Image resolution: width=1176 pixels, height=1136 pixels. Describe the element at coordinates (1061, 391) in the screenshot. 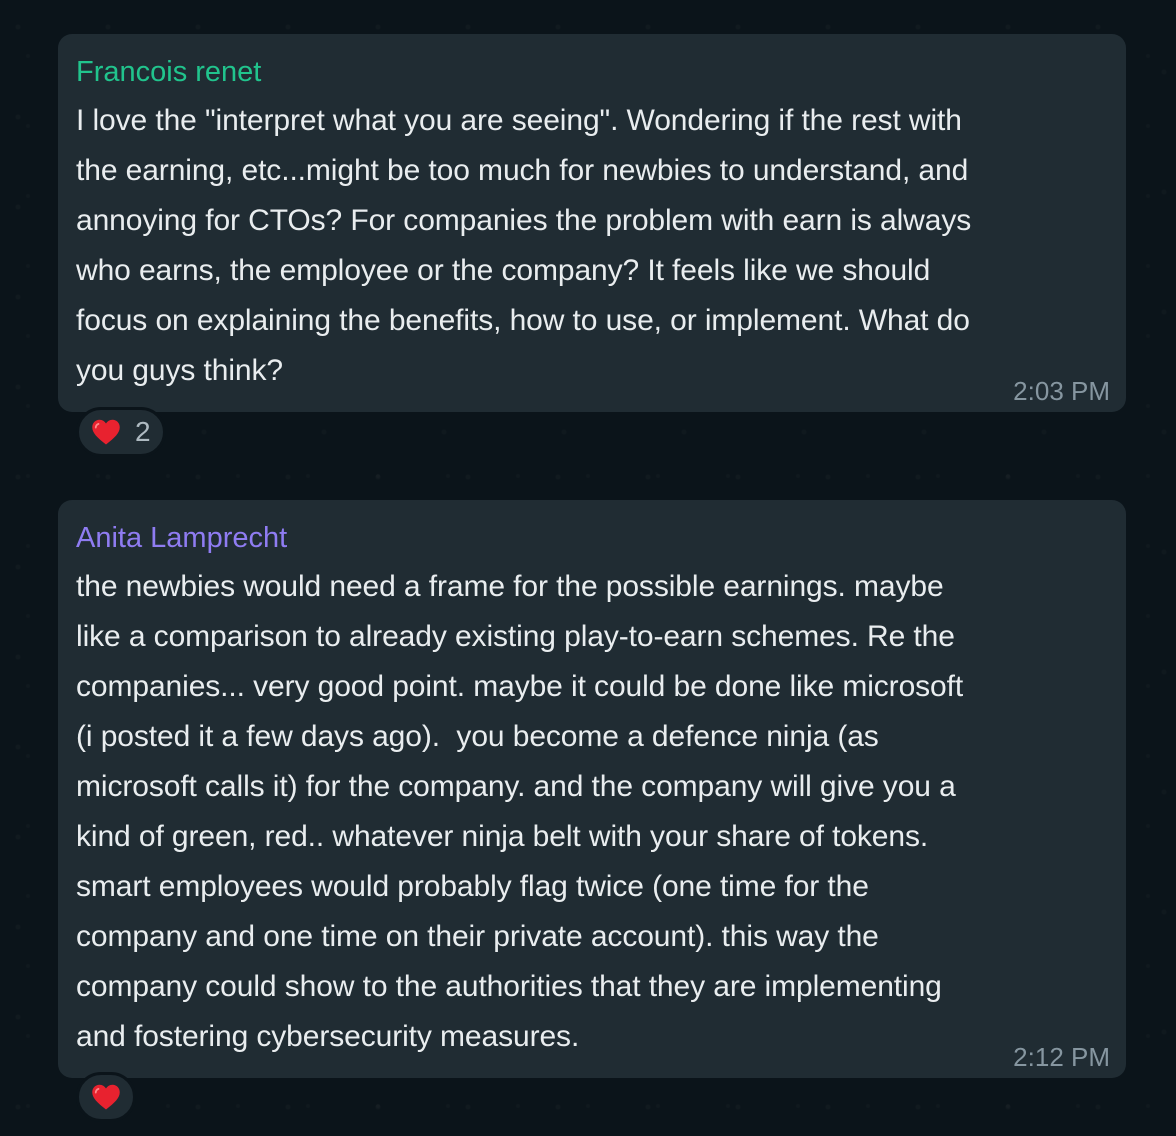

I see `message-timestamp: 2:03 PM` at that location.